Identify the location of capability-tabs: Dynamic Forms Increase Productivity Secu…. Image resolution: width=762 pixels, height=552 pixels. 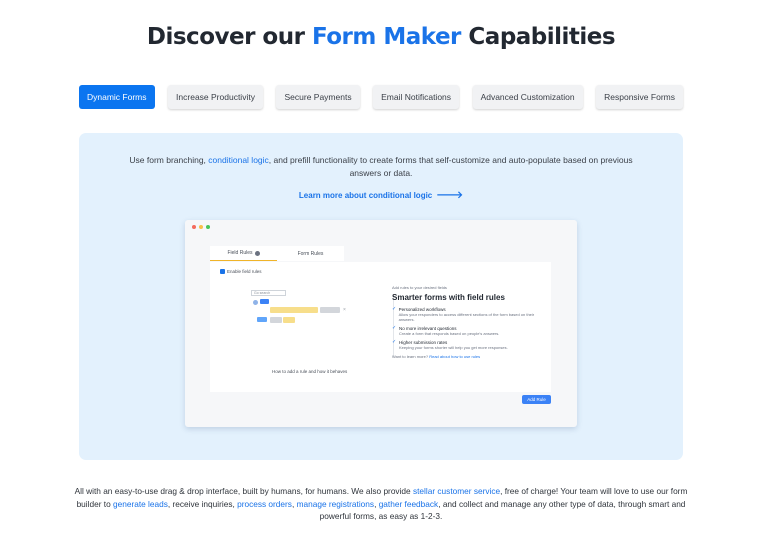
(381, 97).